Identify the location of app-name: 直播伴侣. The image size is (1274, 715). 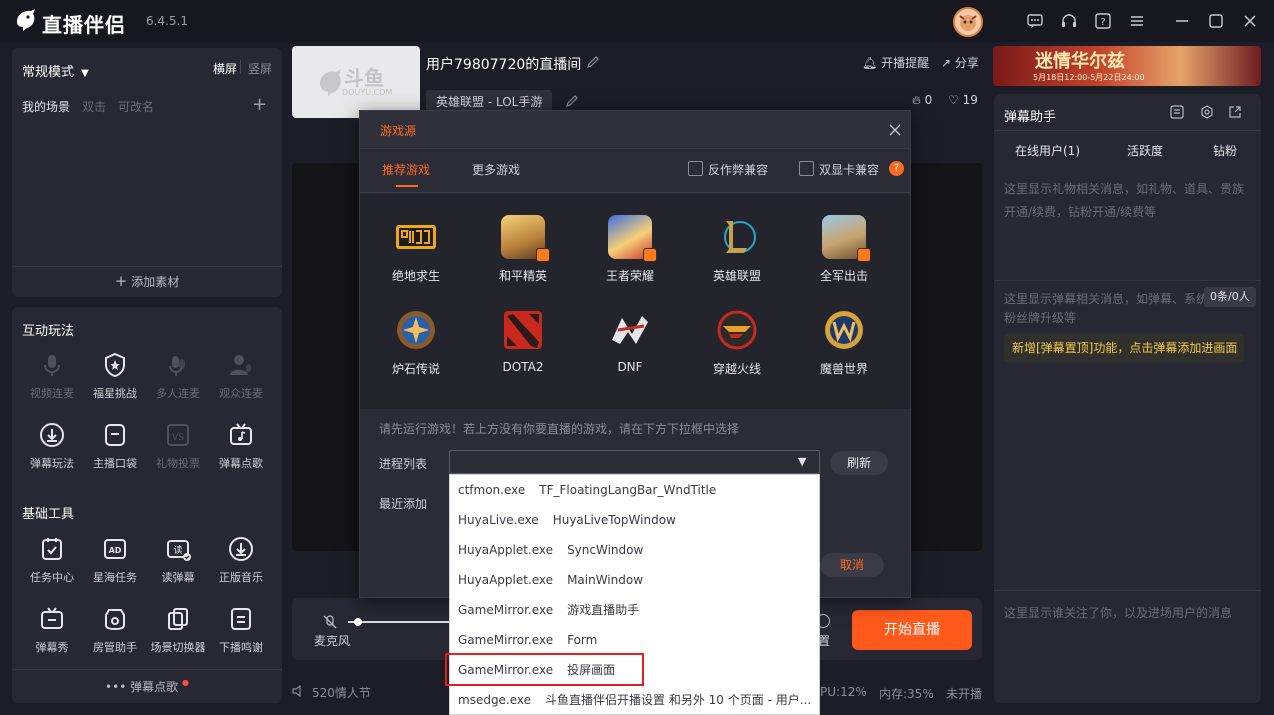
(84, 25).